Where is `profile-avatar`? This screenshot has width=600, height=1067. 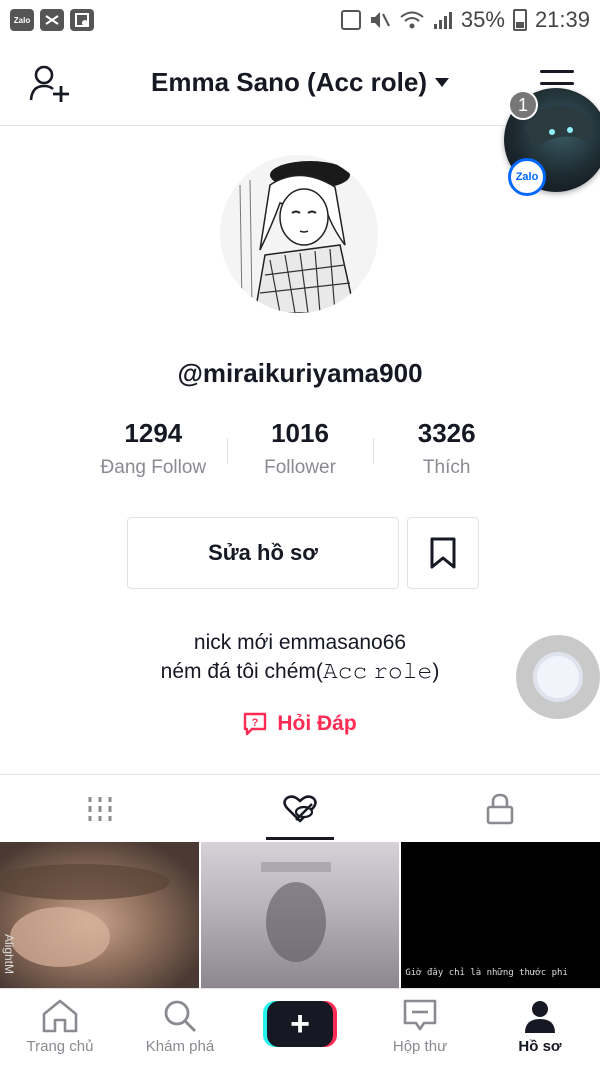 profile-avatar is located at coordinates (299, 234).